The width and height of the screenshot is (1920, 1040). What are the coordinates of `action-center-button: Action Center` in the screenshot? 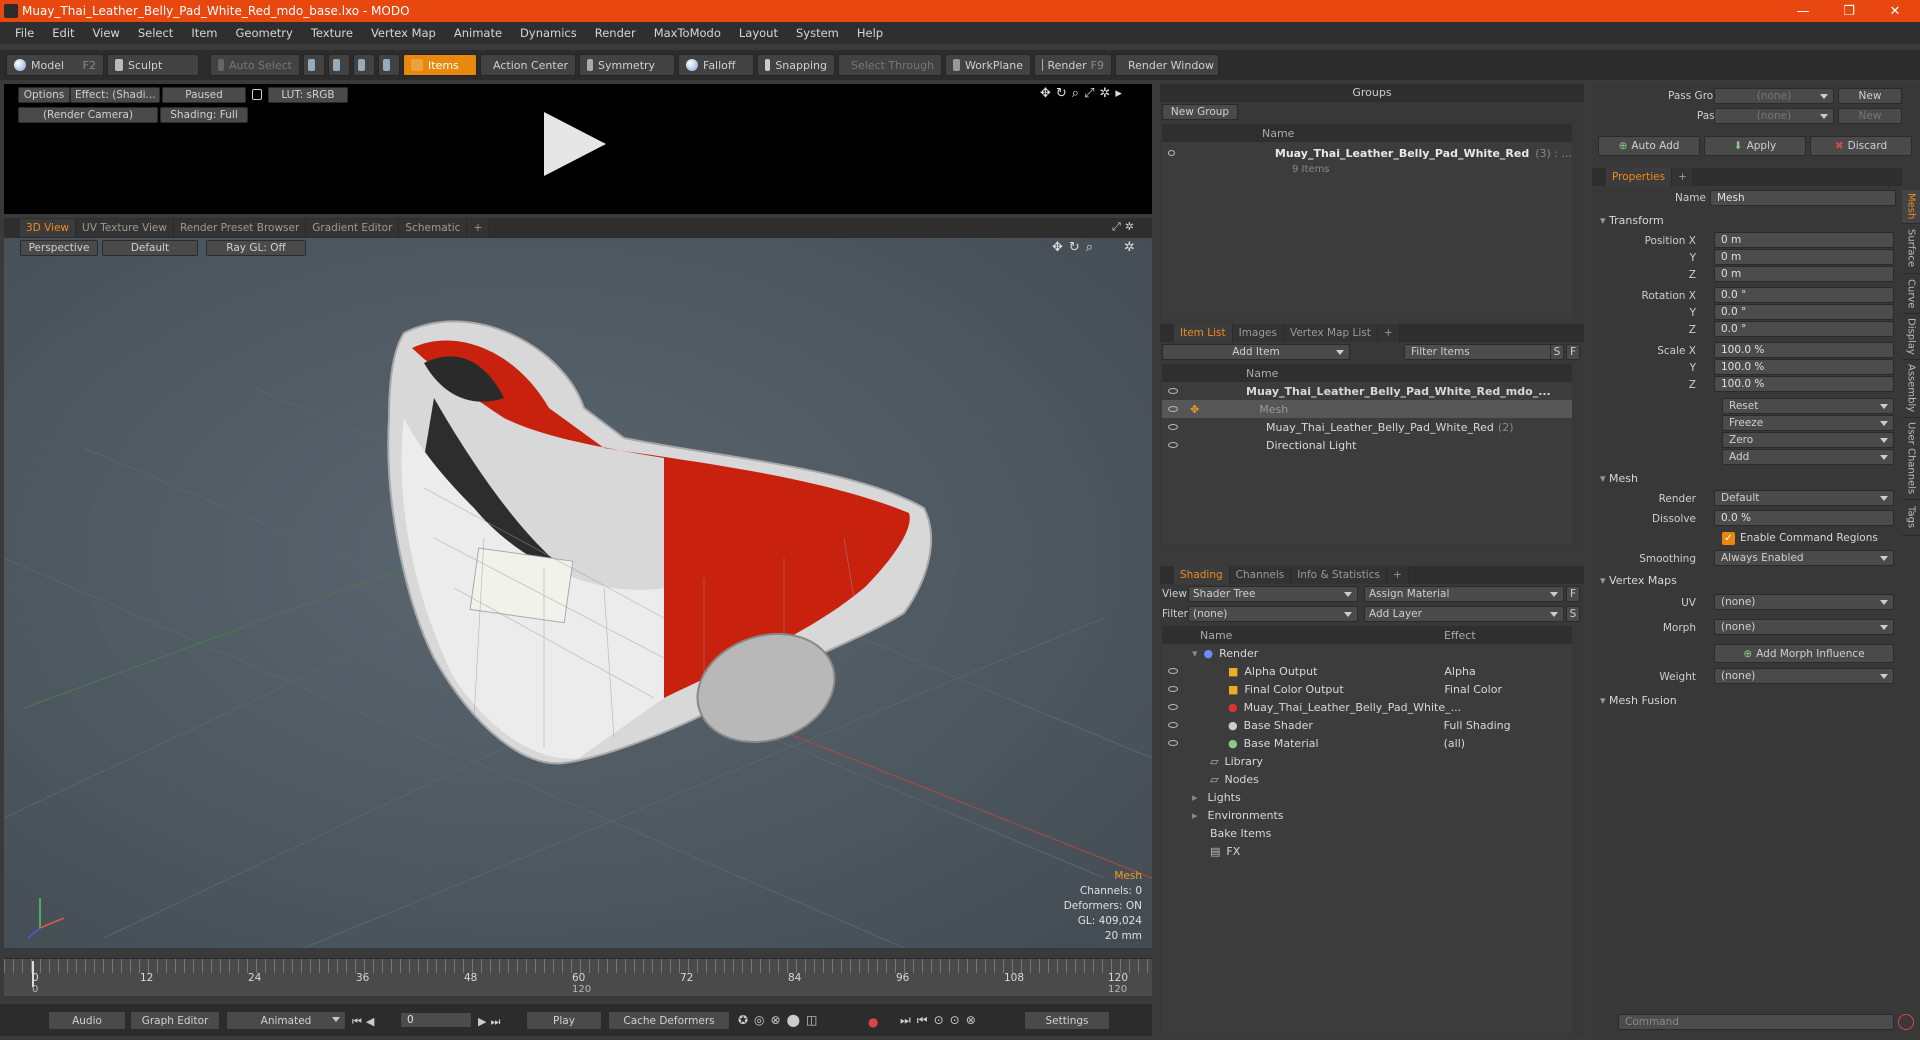 It's located at (528, 65).